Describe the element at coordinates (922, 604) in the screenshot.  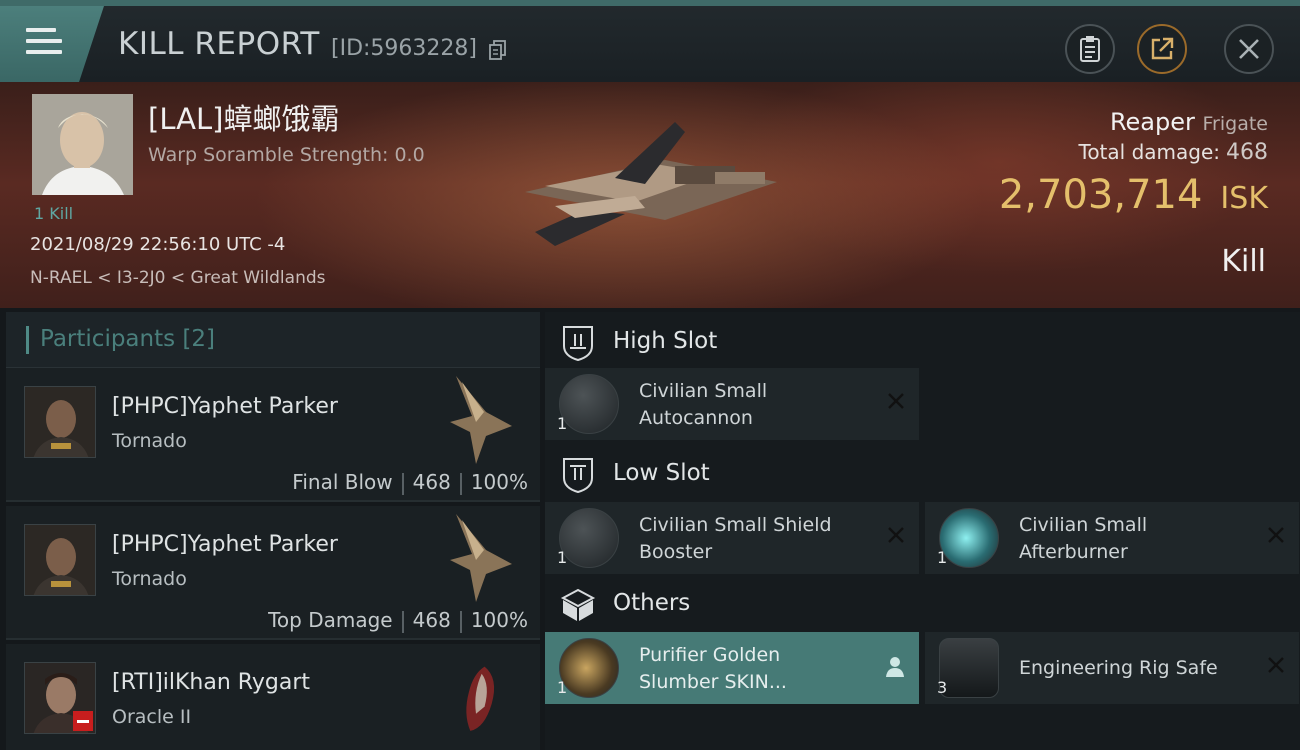
I see `others-header: Others` at that location.